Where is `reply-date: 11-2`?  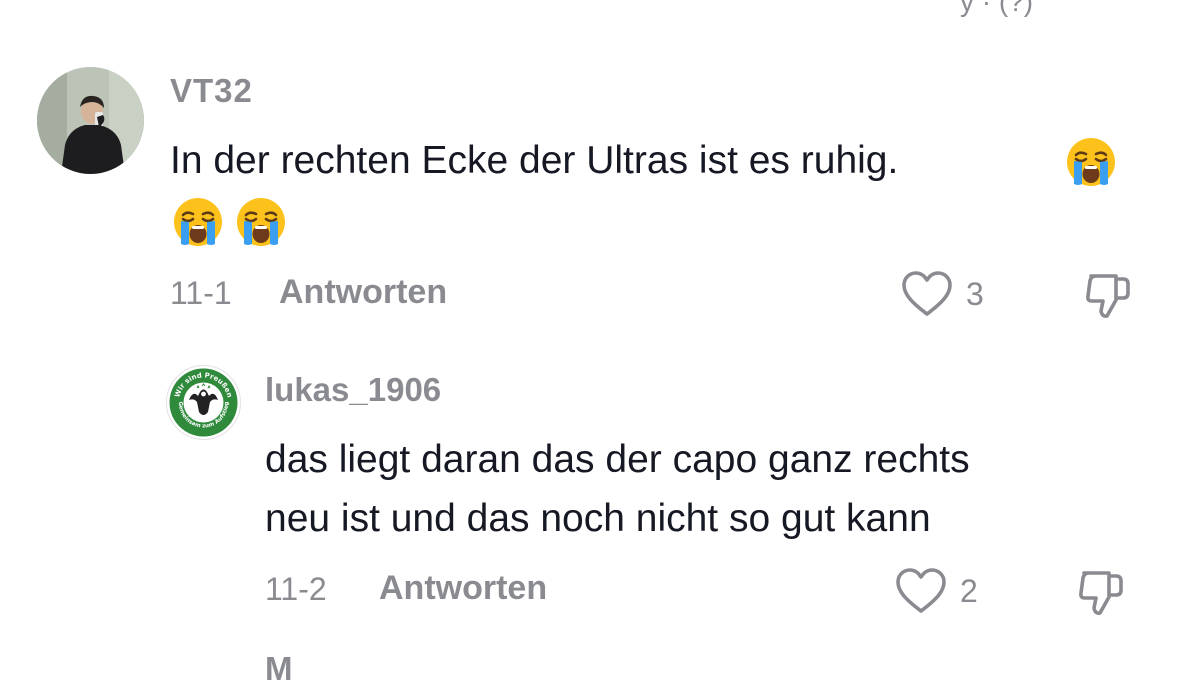
reply-date: 11-2 is located at coordinates (296, 589).